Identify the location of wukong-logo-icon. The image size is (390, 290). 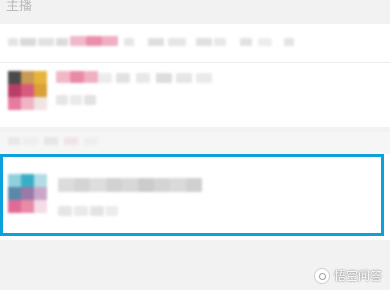
(321, 275).